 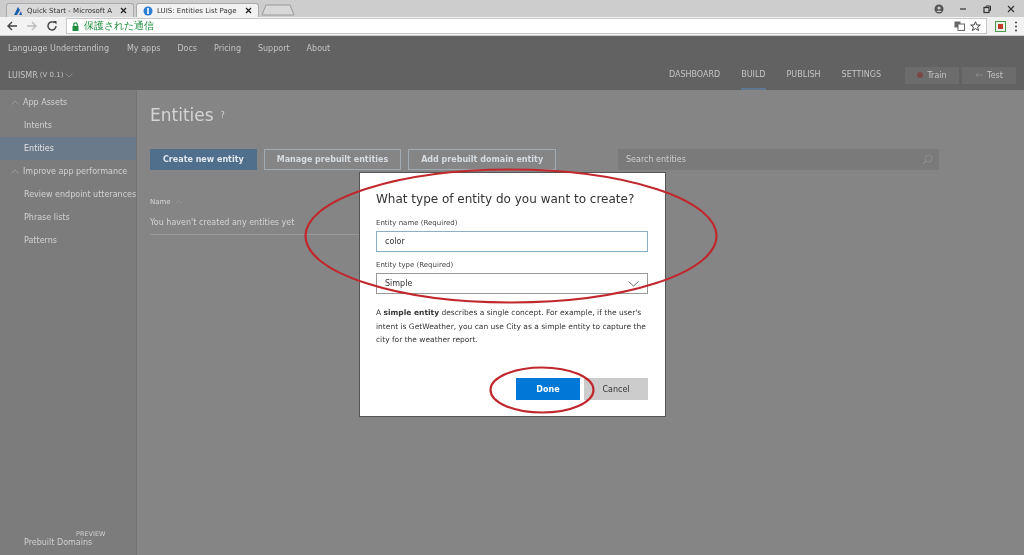 I want to click on back-icon, so click(x=12, y=26).